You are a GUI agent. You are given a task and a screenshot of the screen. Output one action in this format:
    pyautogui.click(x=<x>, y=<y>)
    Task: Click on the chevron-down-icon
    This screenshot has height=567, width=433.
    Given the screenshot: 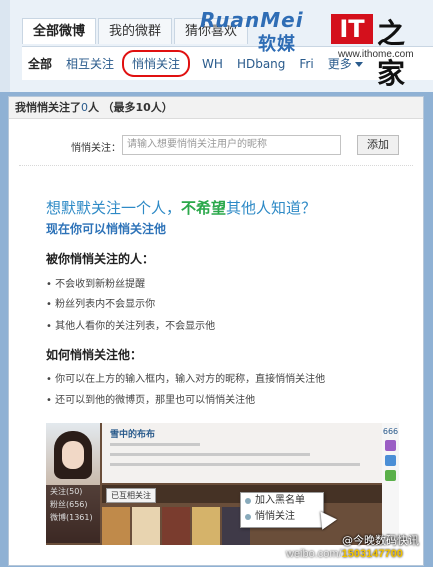 What is the action you would take?
    pyautogui.click(x=358, y=64)
    